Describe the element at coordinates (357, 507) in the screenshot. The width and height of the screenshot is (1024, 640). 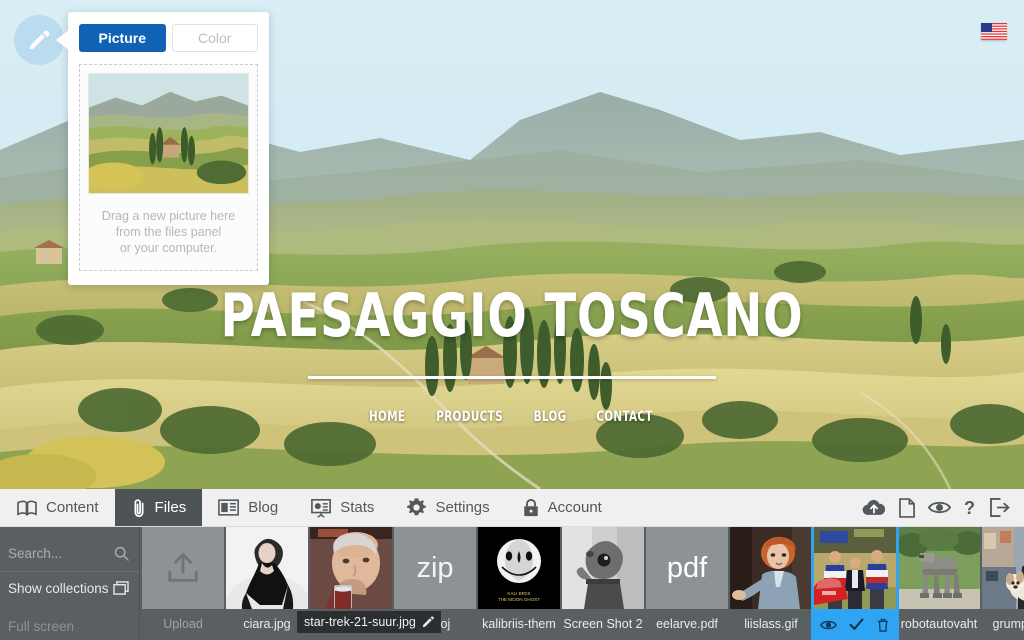
I see `tab-stats-label: Stats` at that location.